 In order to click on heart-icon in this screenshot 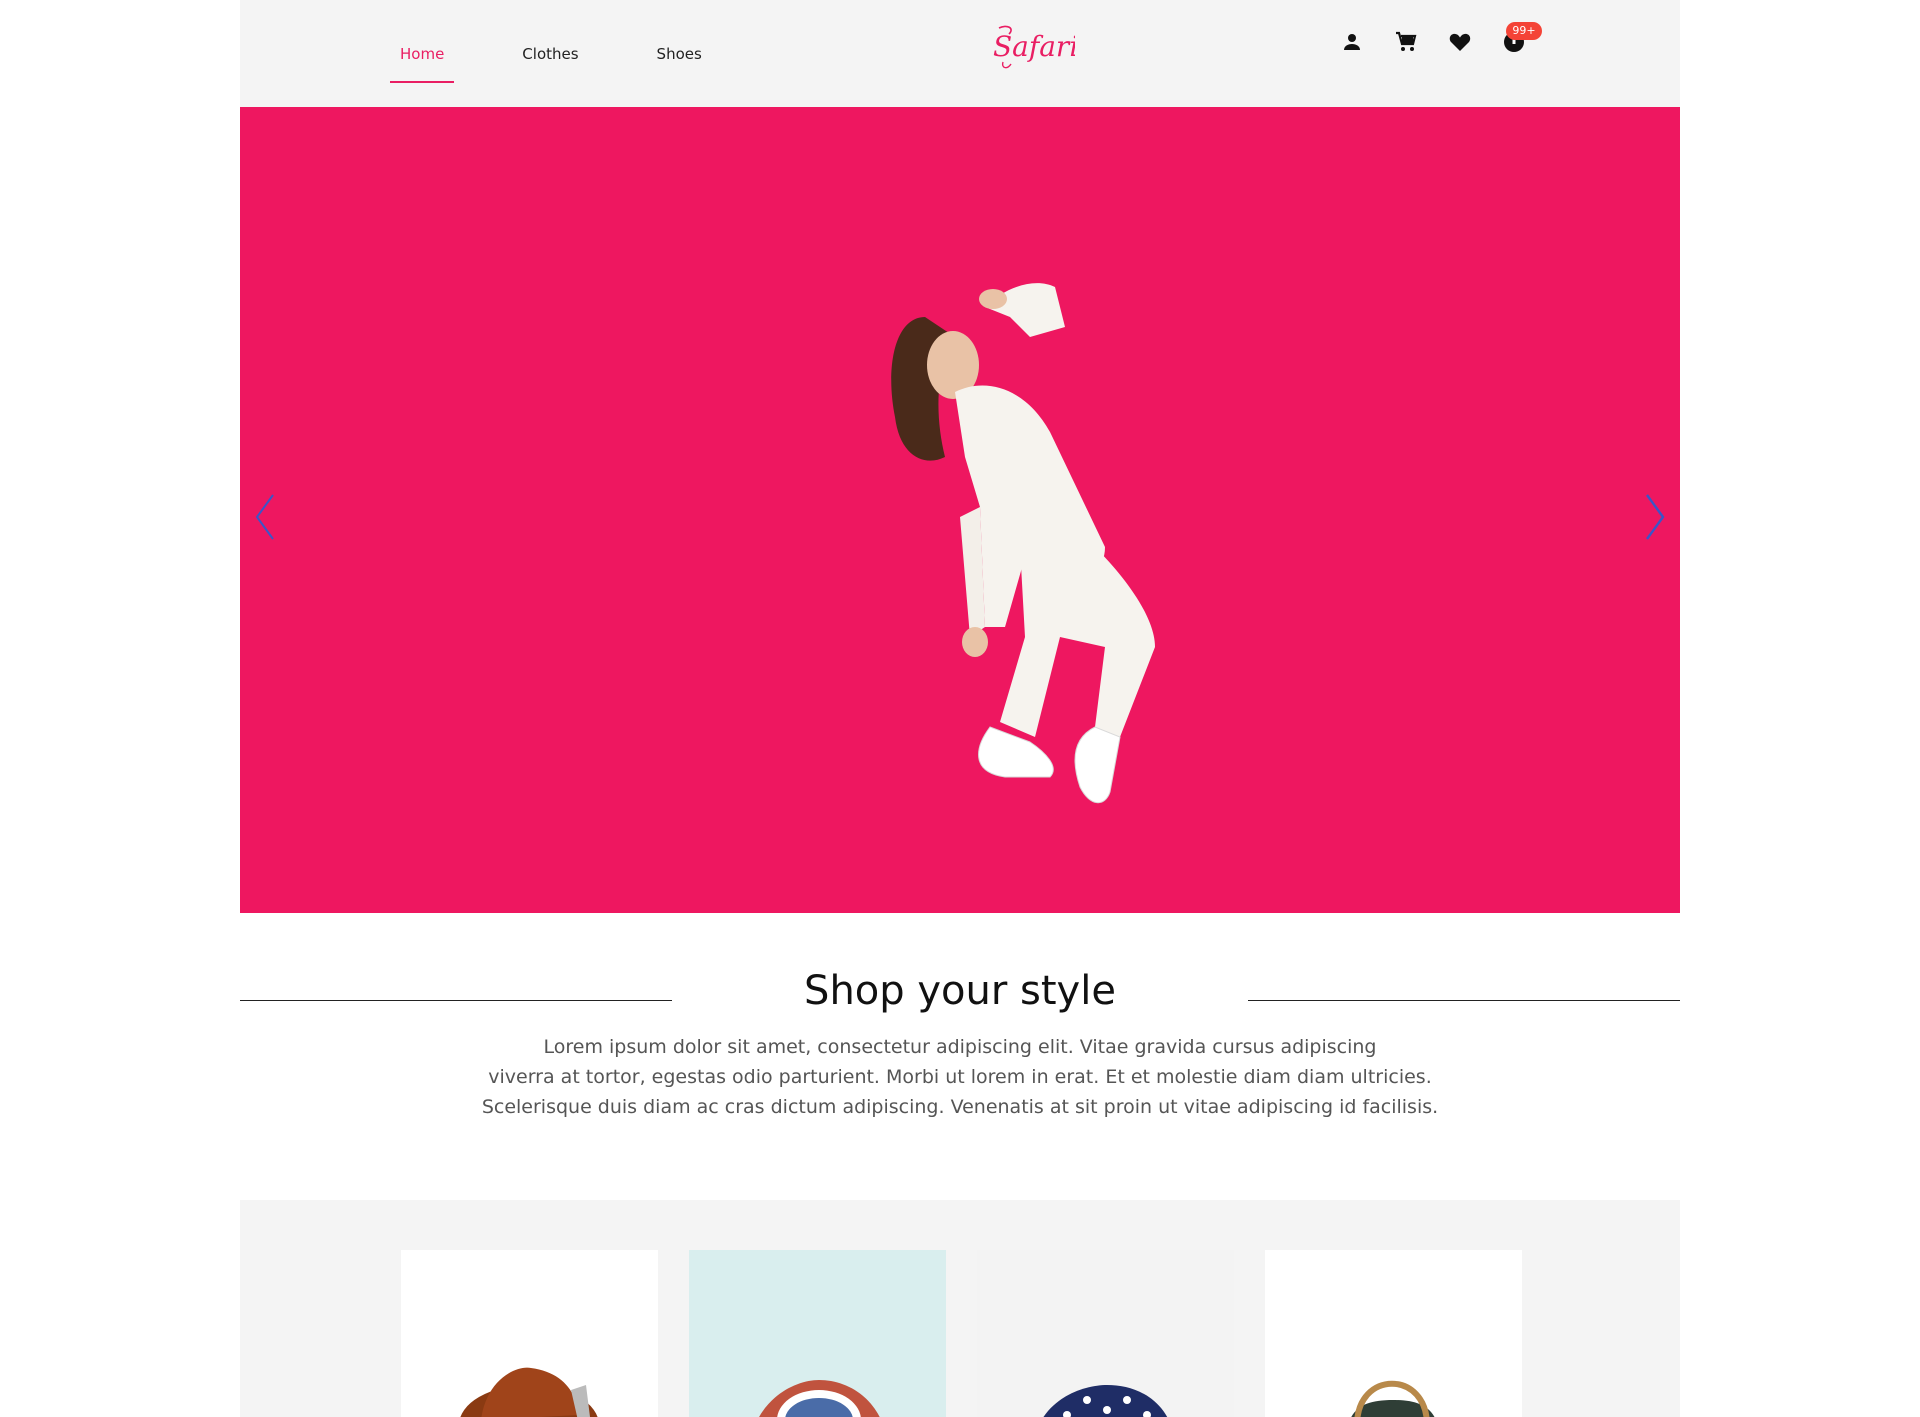, I will do `click(1460, 42)`.